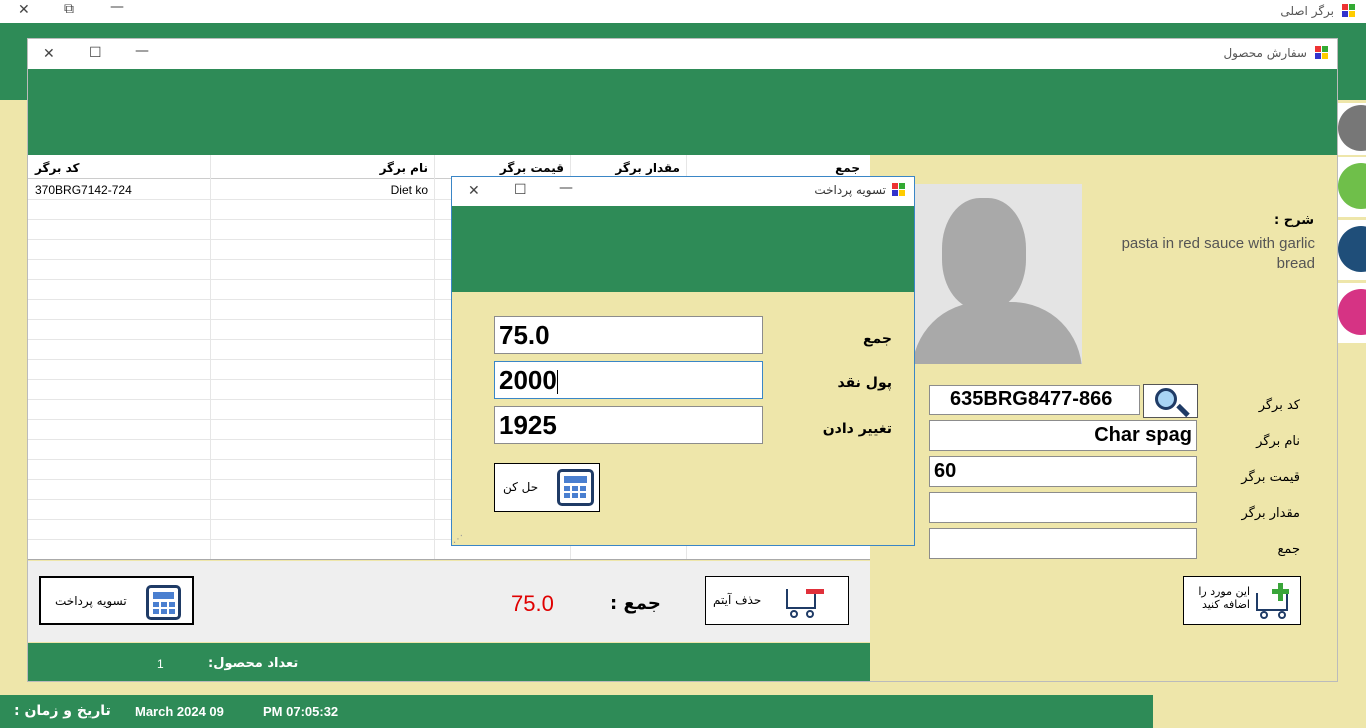 This screenshot has width=1366, height=728. I want to click on column-header: کد برگر, so click(57, 168).